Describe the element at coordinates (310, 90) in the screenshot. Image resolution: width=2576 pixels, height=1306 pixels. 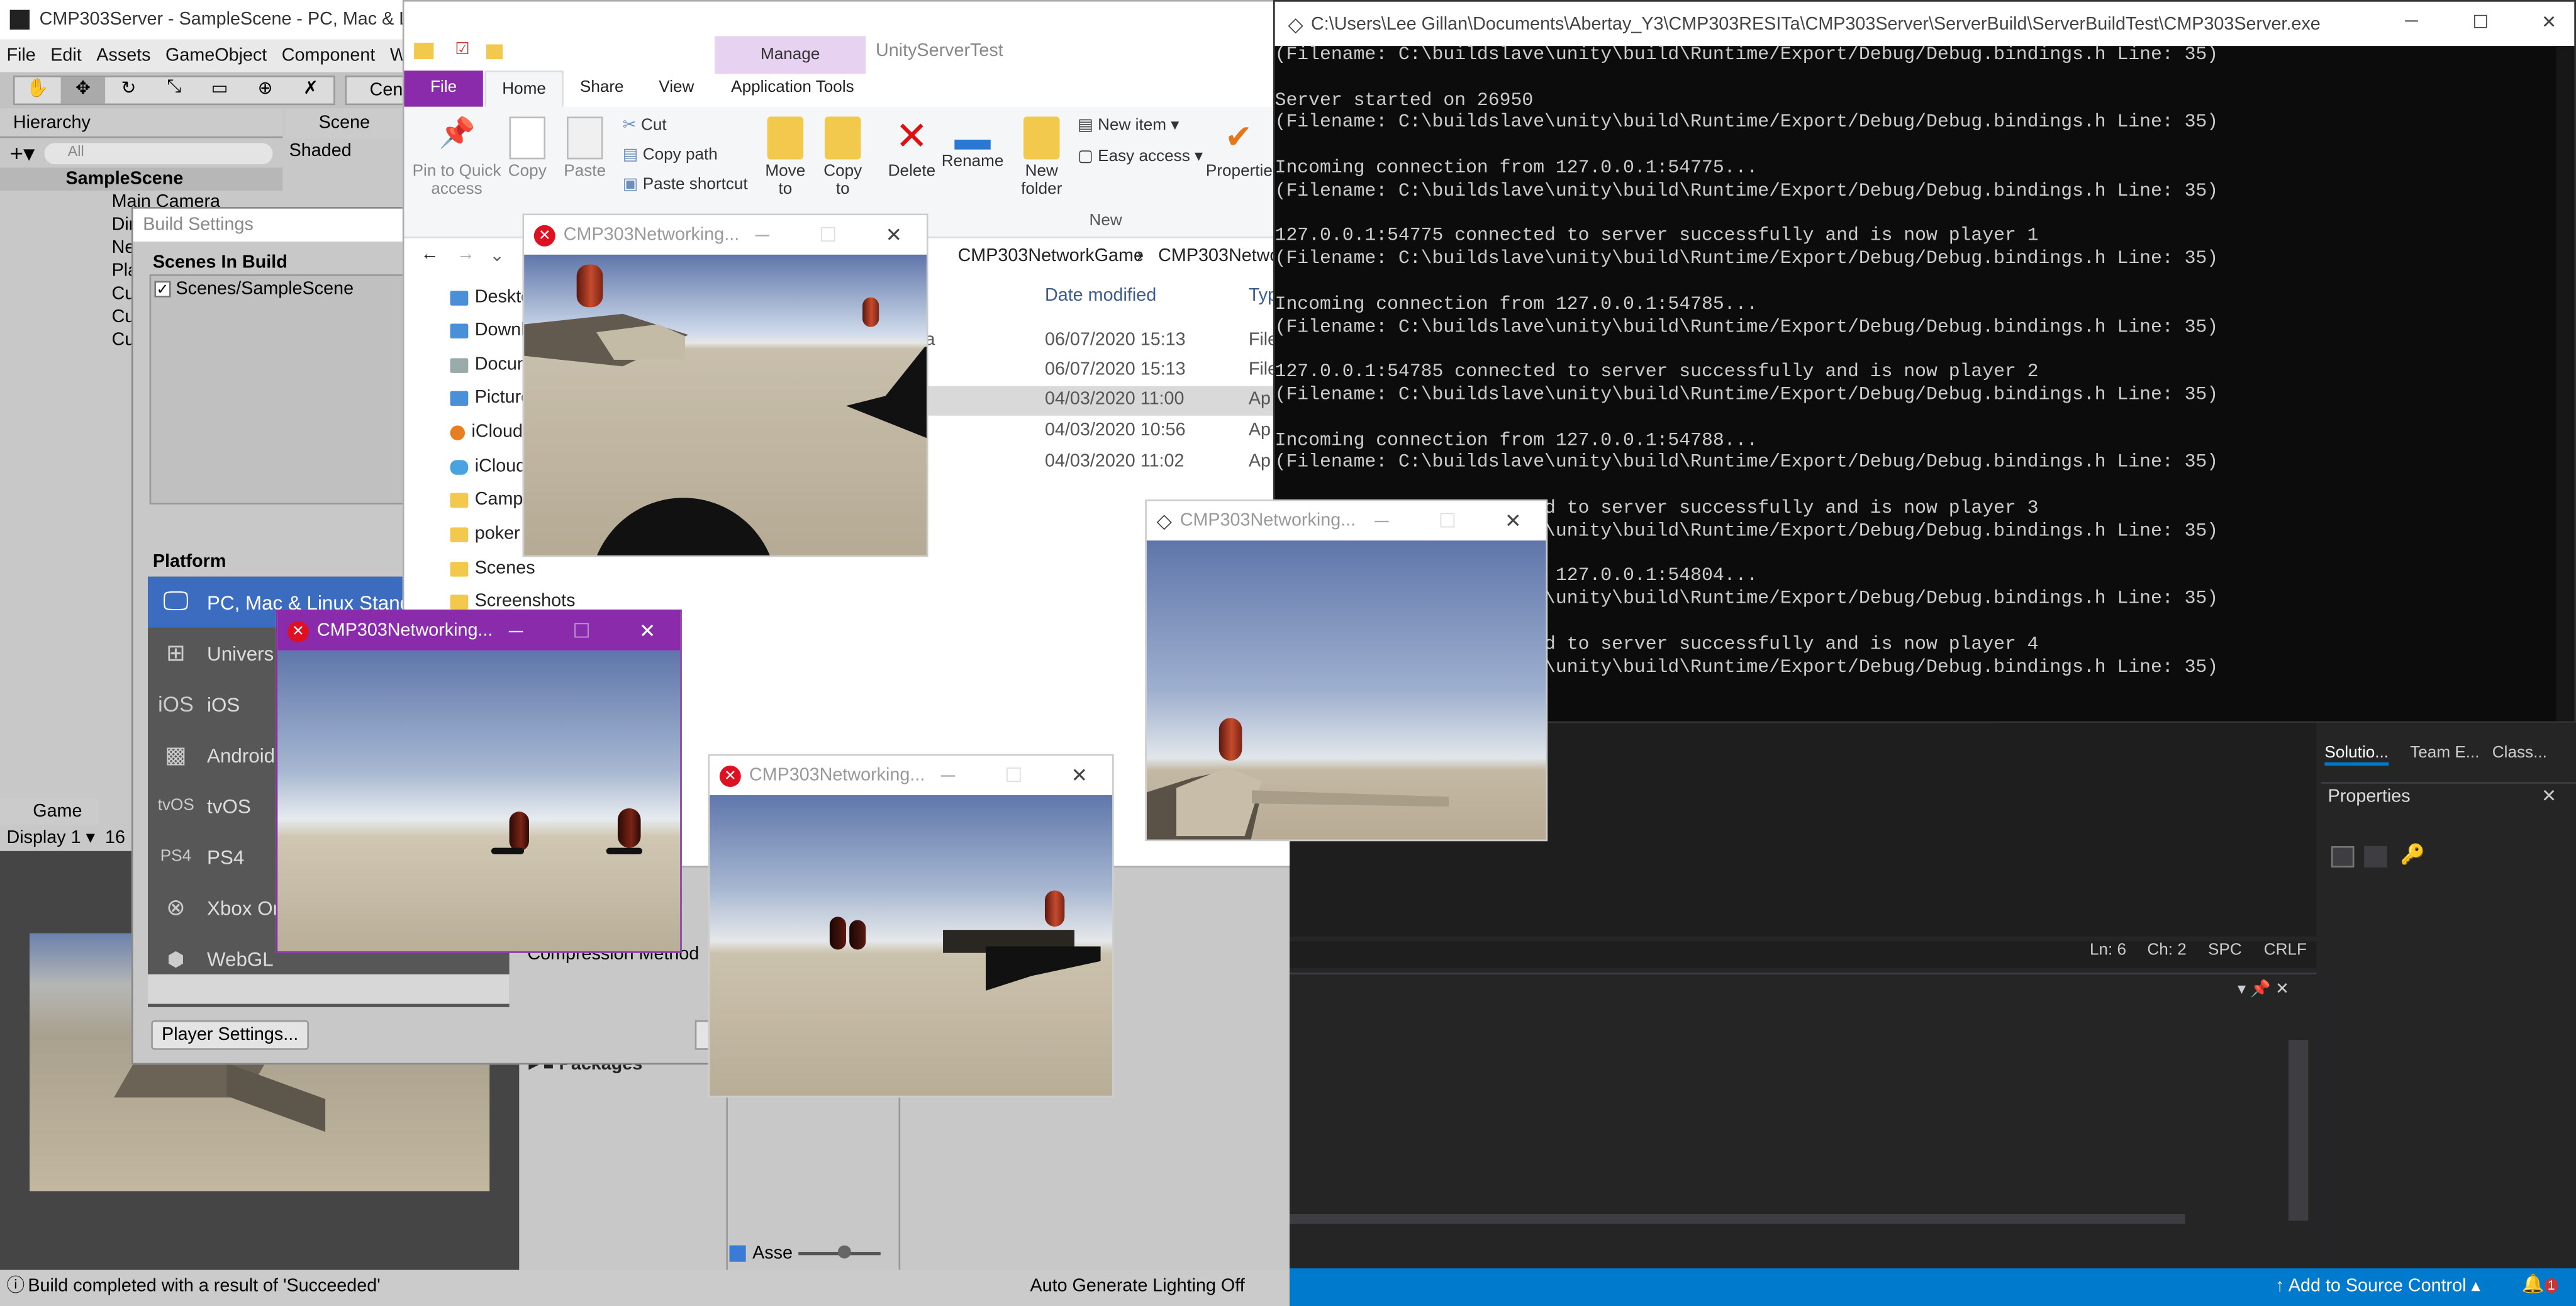
I see `custom-tool-icon: ✗` at that location.